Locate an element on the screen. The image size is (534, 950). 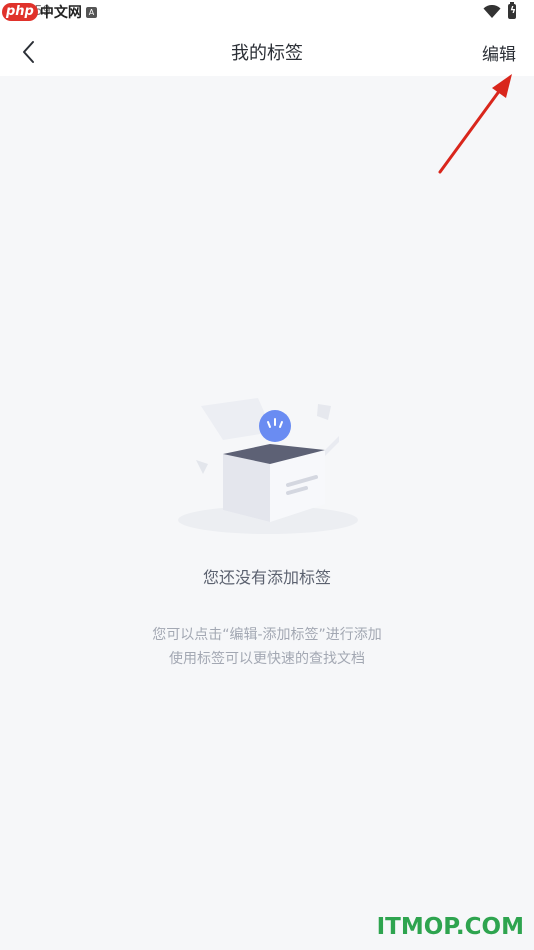
watermark-logo-text: 中文网 is located at coordinates (60, 13).